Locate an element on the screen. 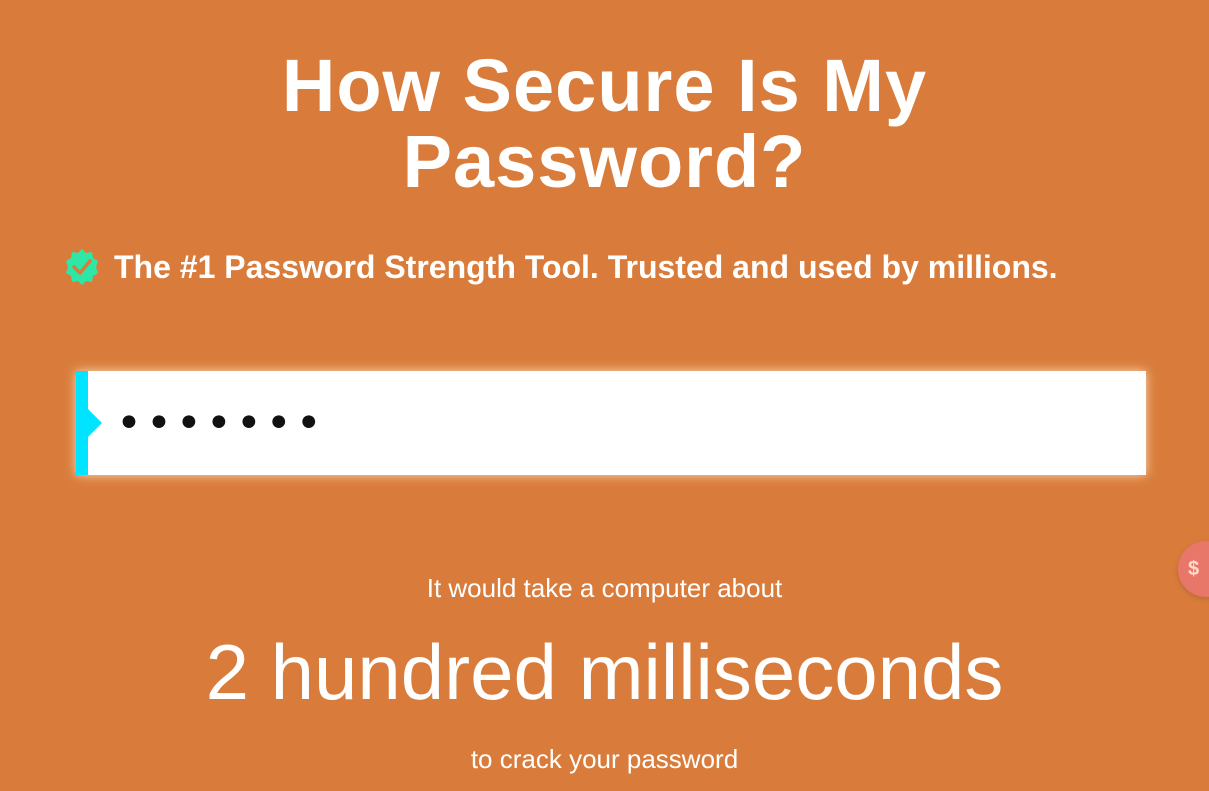 Image resolution: width=1209 pixels, height=791 pixels. input-accent-arrow-icon is located at coordinates (95, 423).